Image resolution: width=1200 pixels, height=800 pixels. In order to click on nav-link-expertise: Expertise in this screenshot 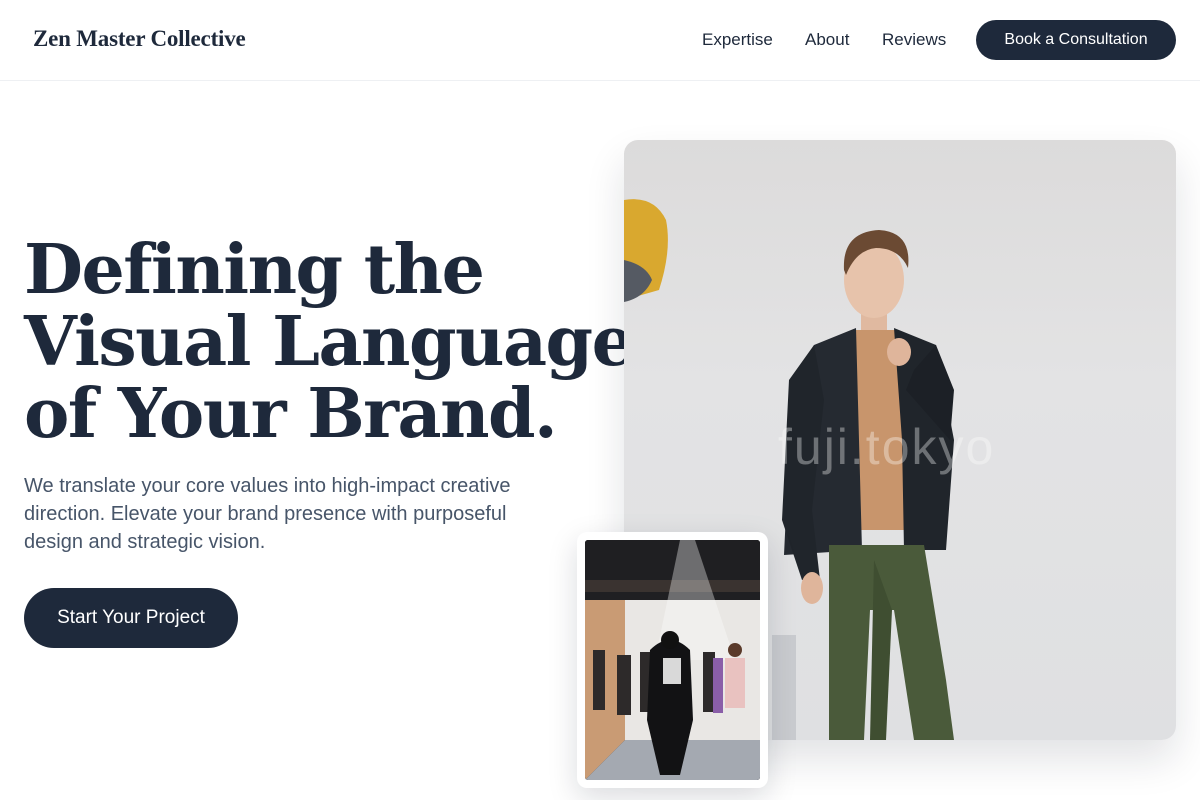, I will do `click(737, 40)`.